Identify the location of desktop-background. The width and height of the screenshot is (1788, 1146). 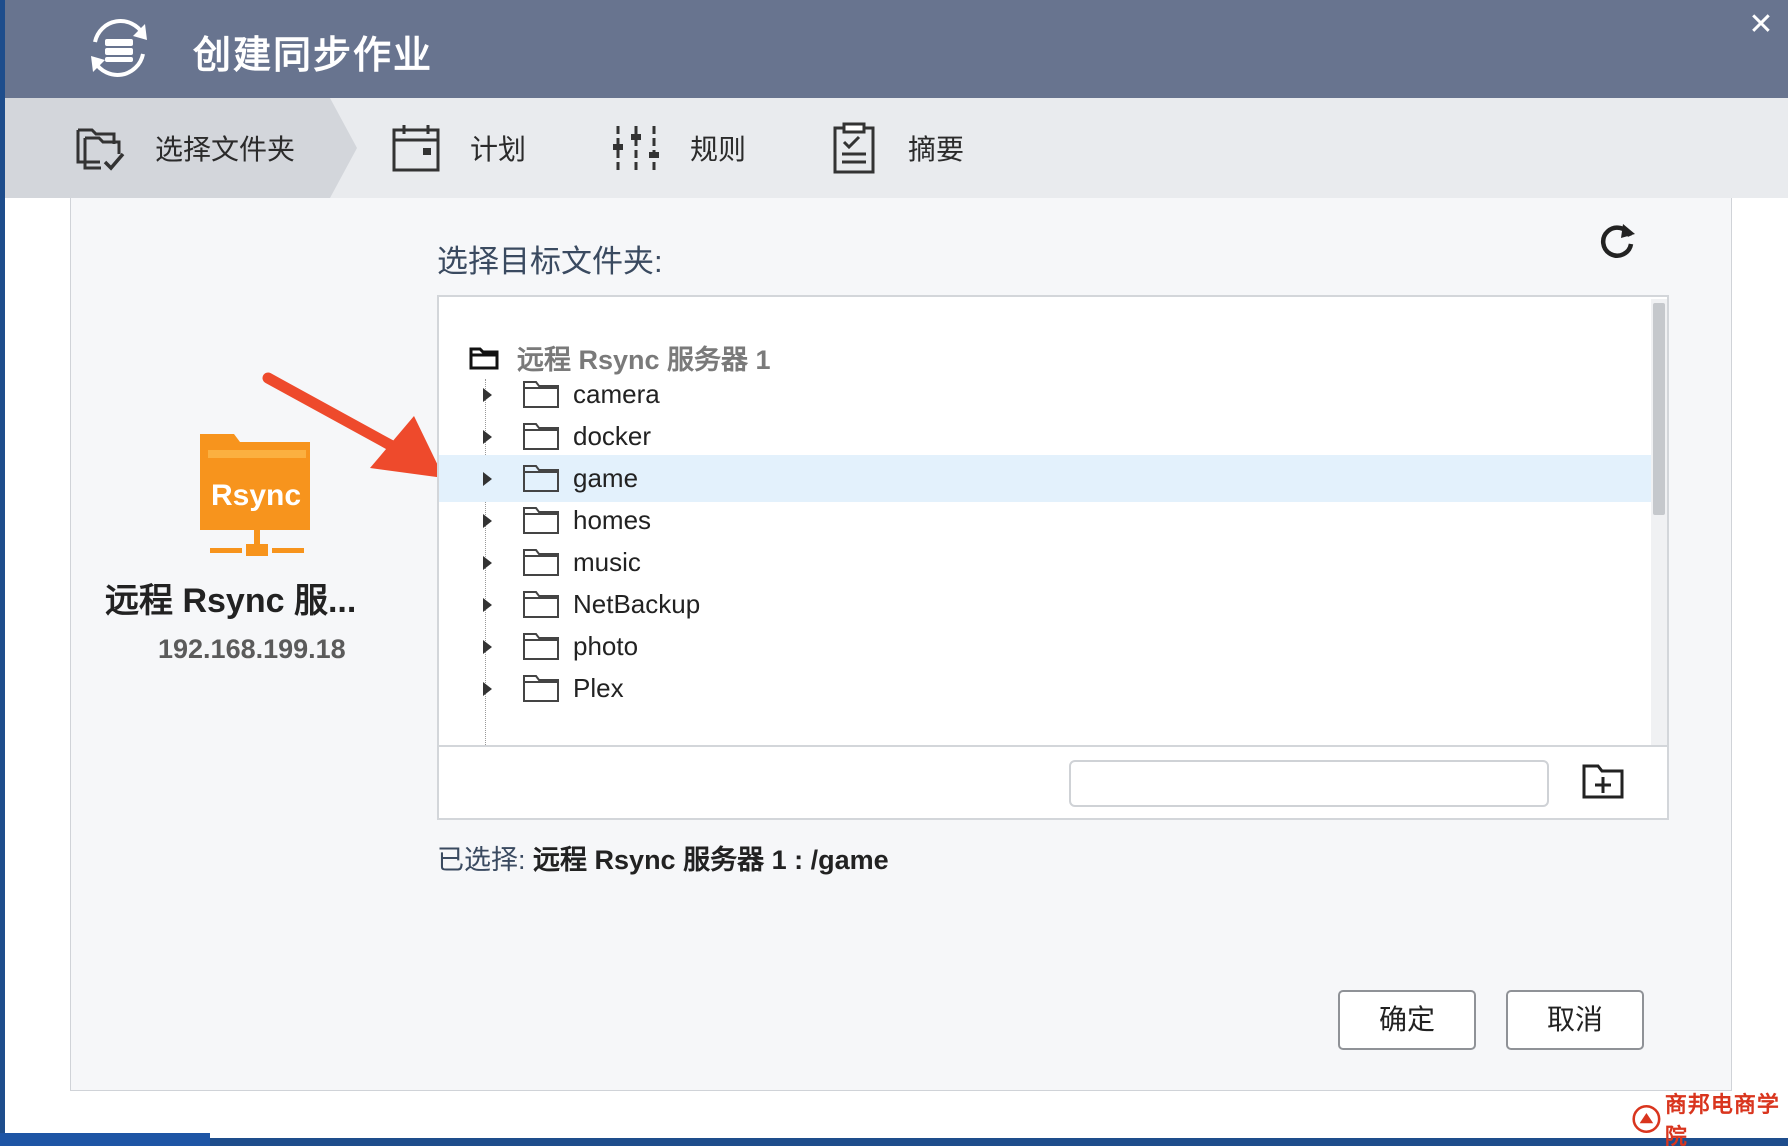
(894, 1142).